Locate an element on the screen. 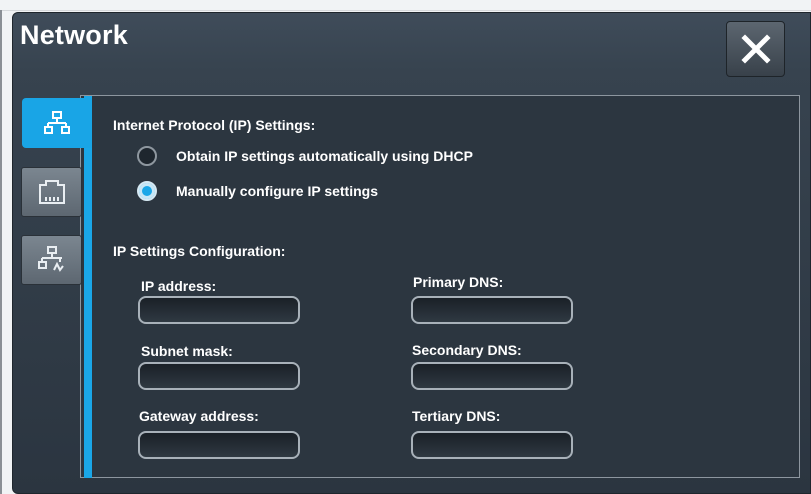 Image resolution: width=811 pixels, height=494 pixels. ip-address-label: IP address: is located at coordinates (179, 286).